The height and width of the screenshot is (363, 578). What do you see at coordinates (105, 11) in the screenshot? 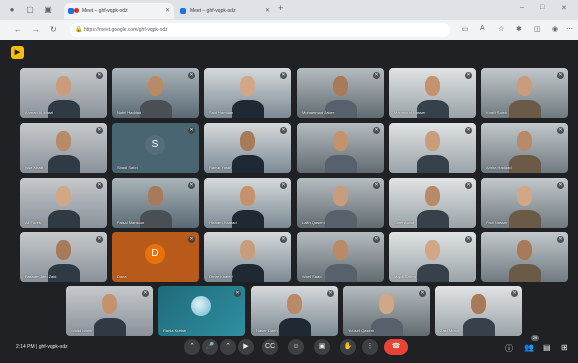
I see `tab-title: Meet – ghf-vqpk-odz` at bounding box center [105, 11].